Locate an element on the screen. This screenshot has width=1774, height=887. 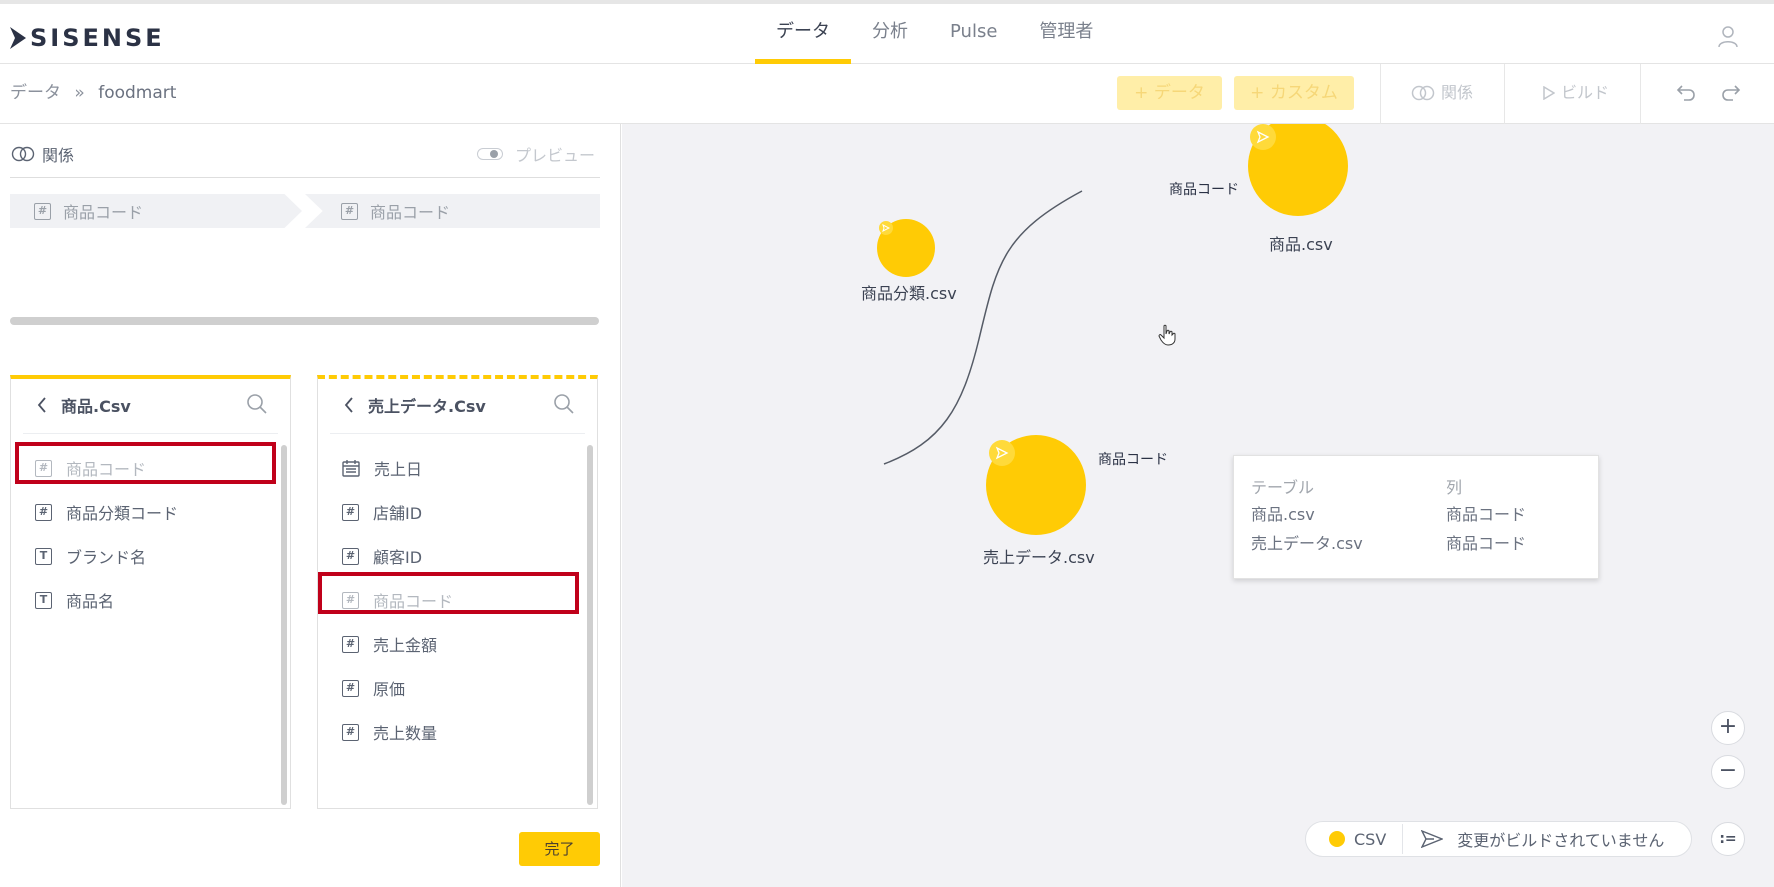
field-name: 商品名 is located at coordinates (90, 601).